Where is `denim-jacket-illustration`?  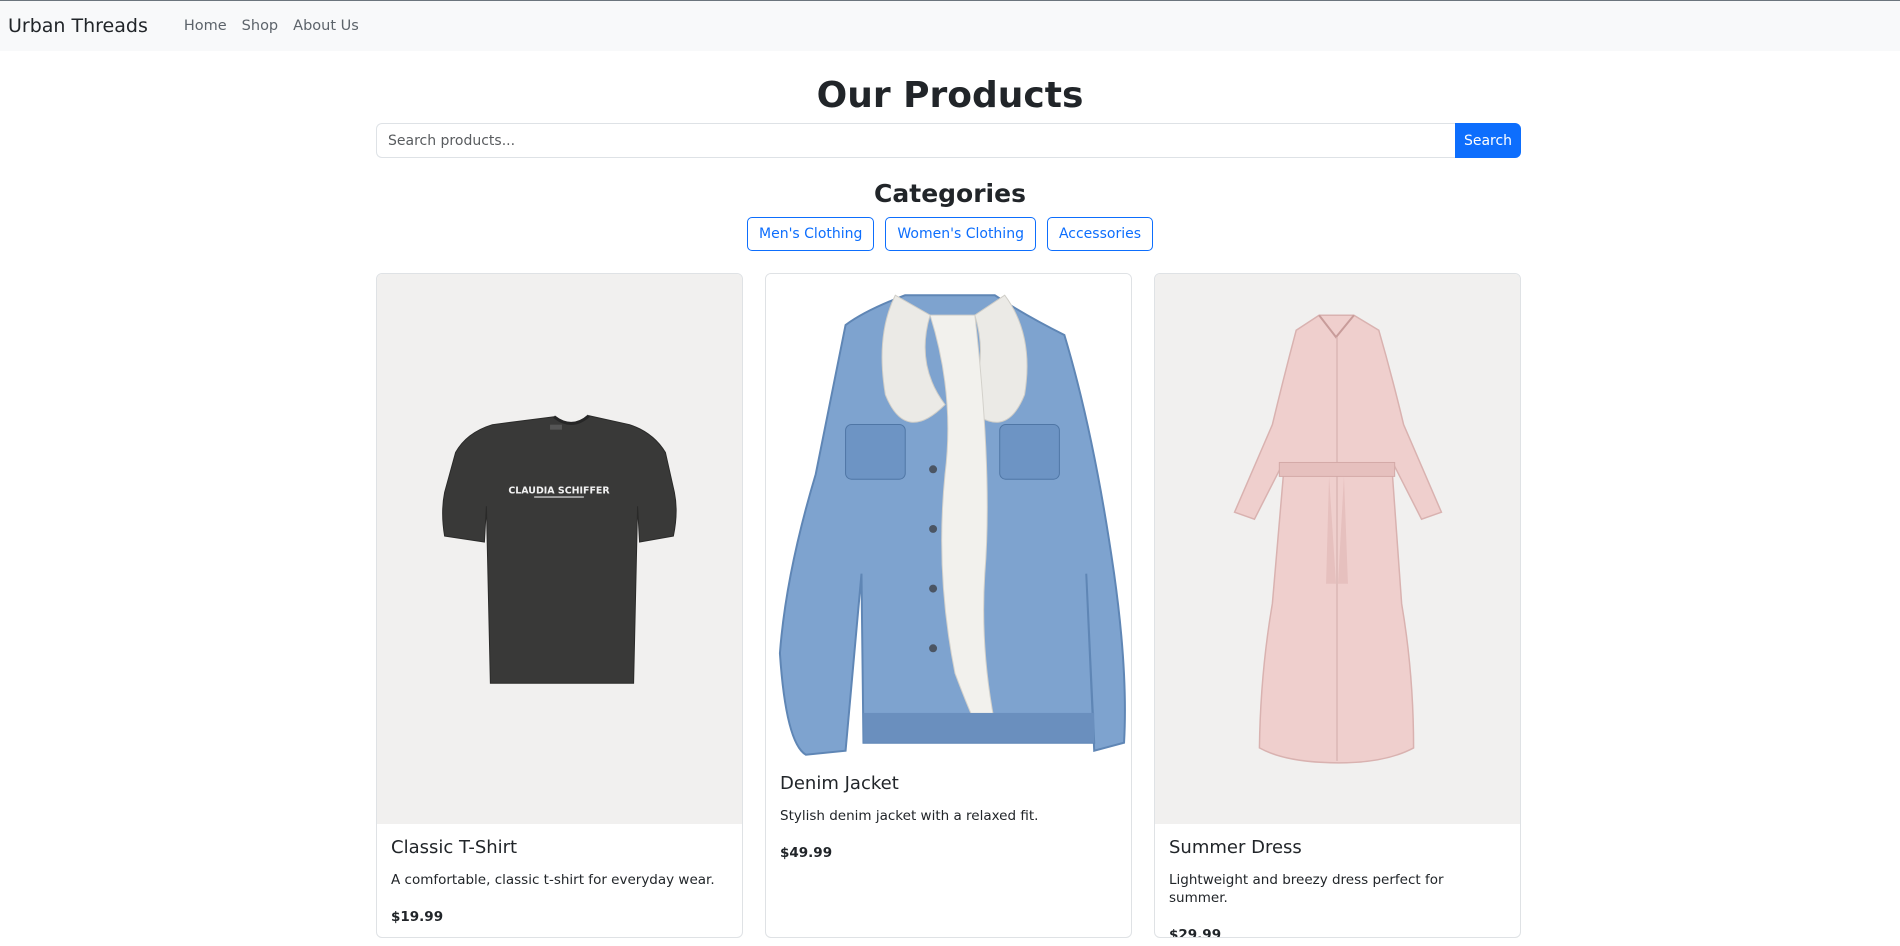
denim-jacket-illustration is located at coordinates (952, 525).